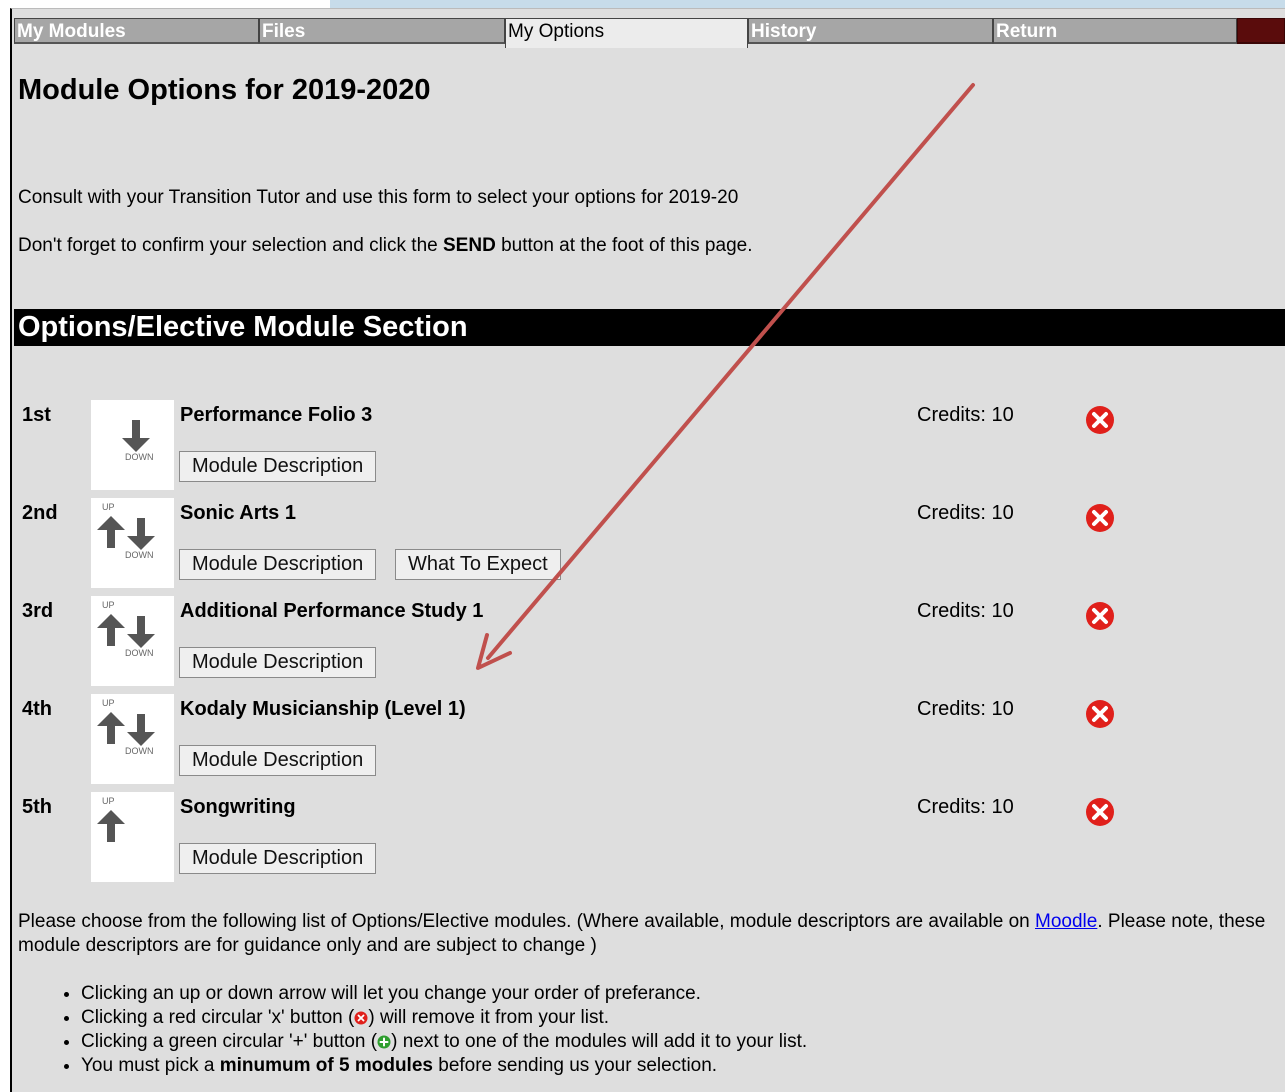 This screenshot has width=1285, height=1092. I want to click on module-rank: 2nd, so click(40, 513).